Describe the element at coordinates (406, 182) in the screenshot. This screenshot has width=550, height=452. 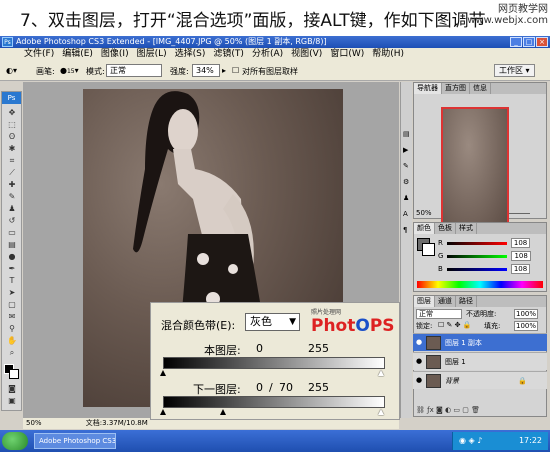
I see `tool-presets-icon: ⚙` at that location.